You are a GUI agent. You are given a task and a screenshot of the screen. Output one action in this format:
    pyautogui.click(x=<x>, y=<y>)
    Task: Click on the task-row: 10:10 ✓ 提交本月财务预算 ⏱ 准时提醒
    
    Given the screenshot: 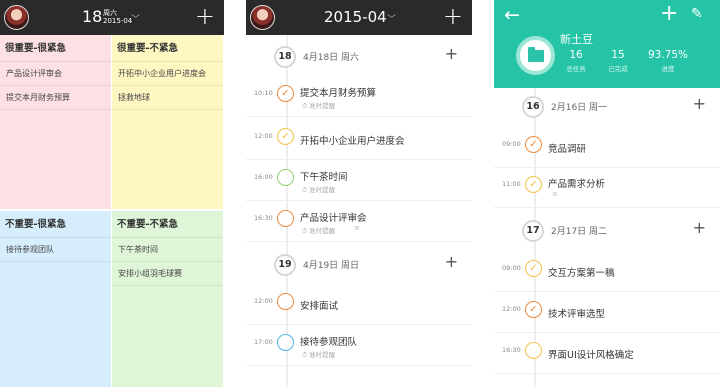 What is the action you would take?
    pyautogui.click(x=359, y=97)
    